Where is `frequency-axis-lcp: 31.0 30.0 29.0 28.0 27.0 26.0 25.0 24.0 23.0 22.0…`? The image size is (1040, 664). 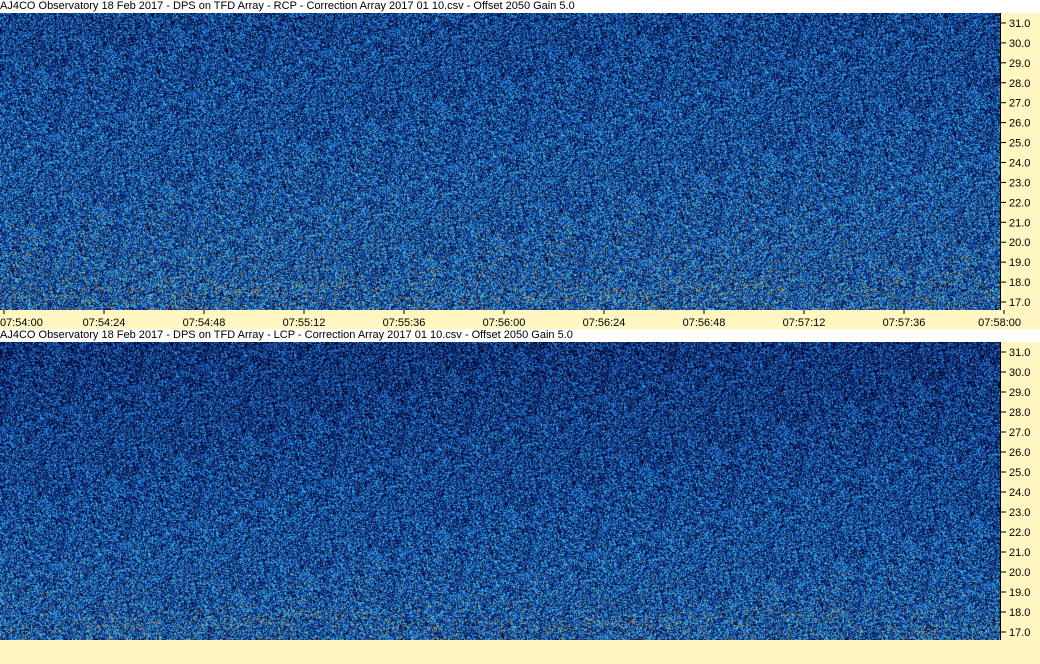
frequency-axis-lcp: 31.0 30.0 29.0 28.0 27.0 26.0 25.0 24.0 23.0 22.0… is located at coordinates (1020, 491).